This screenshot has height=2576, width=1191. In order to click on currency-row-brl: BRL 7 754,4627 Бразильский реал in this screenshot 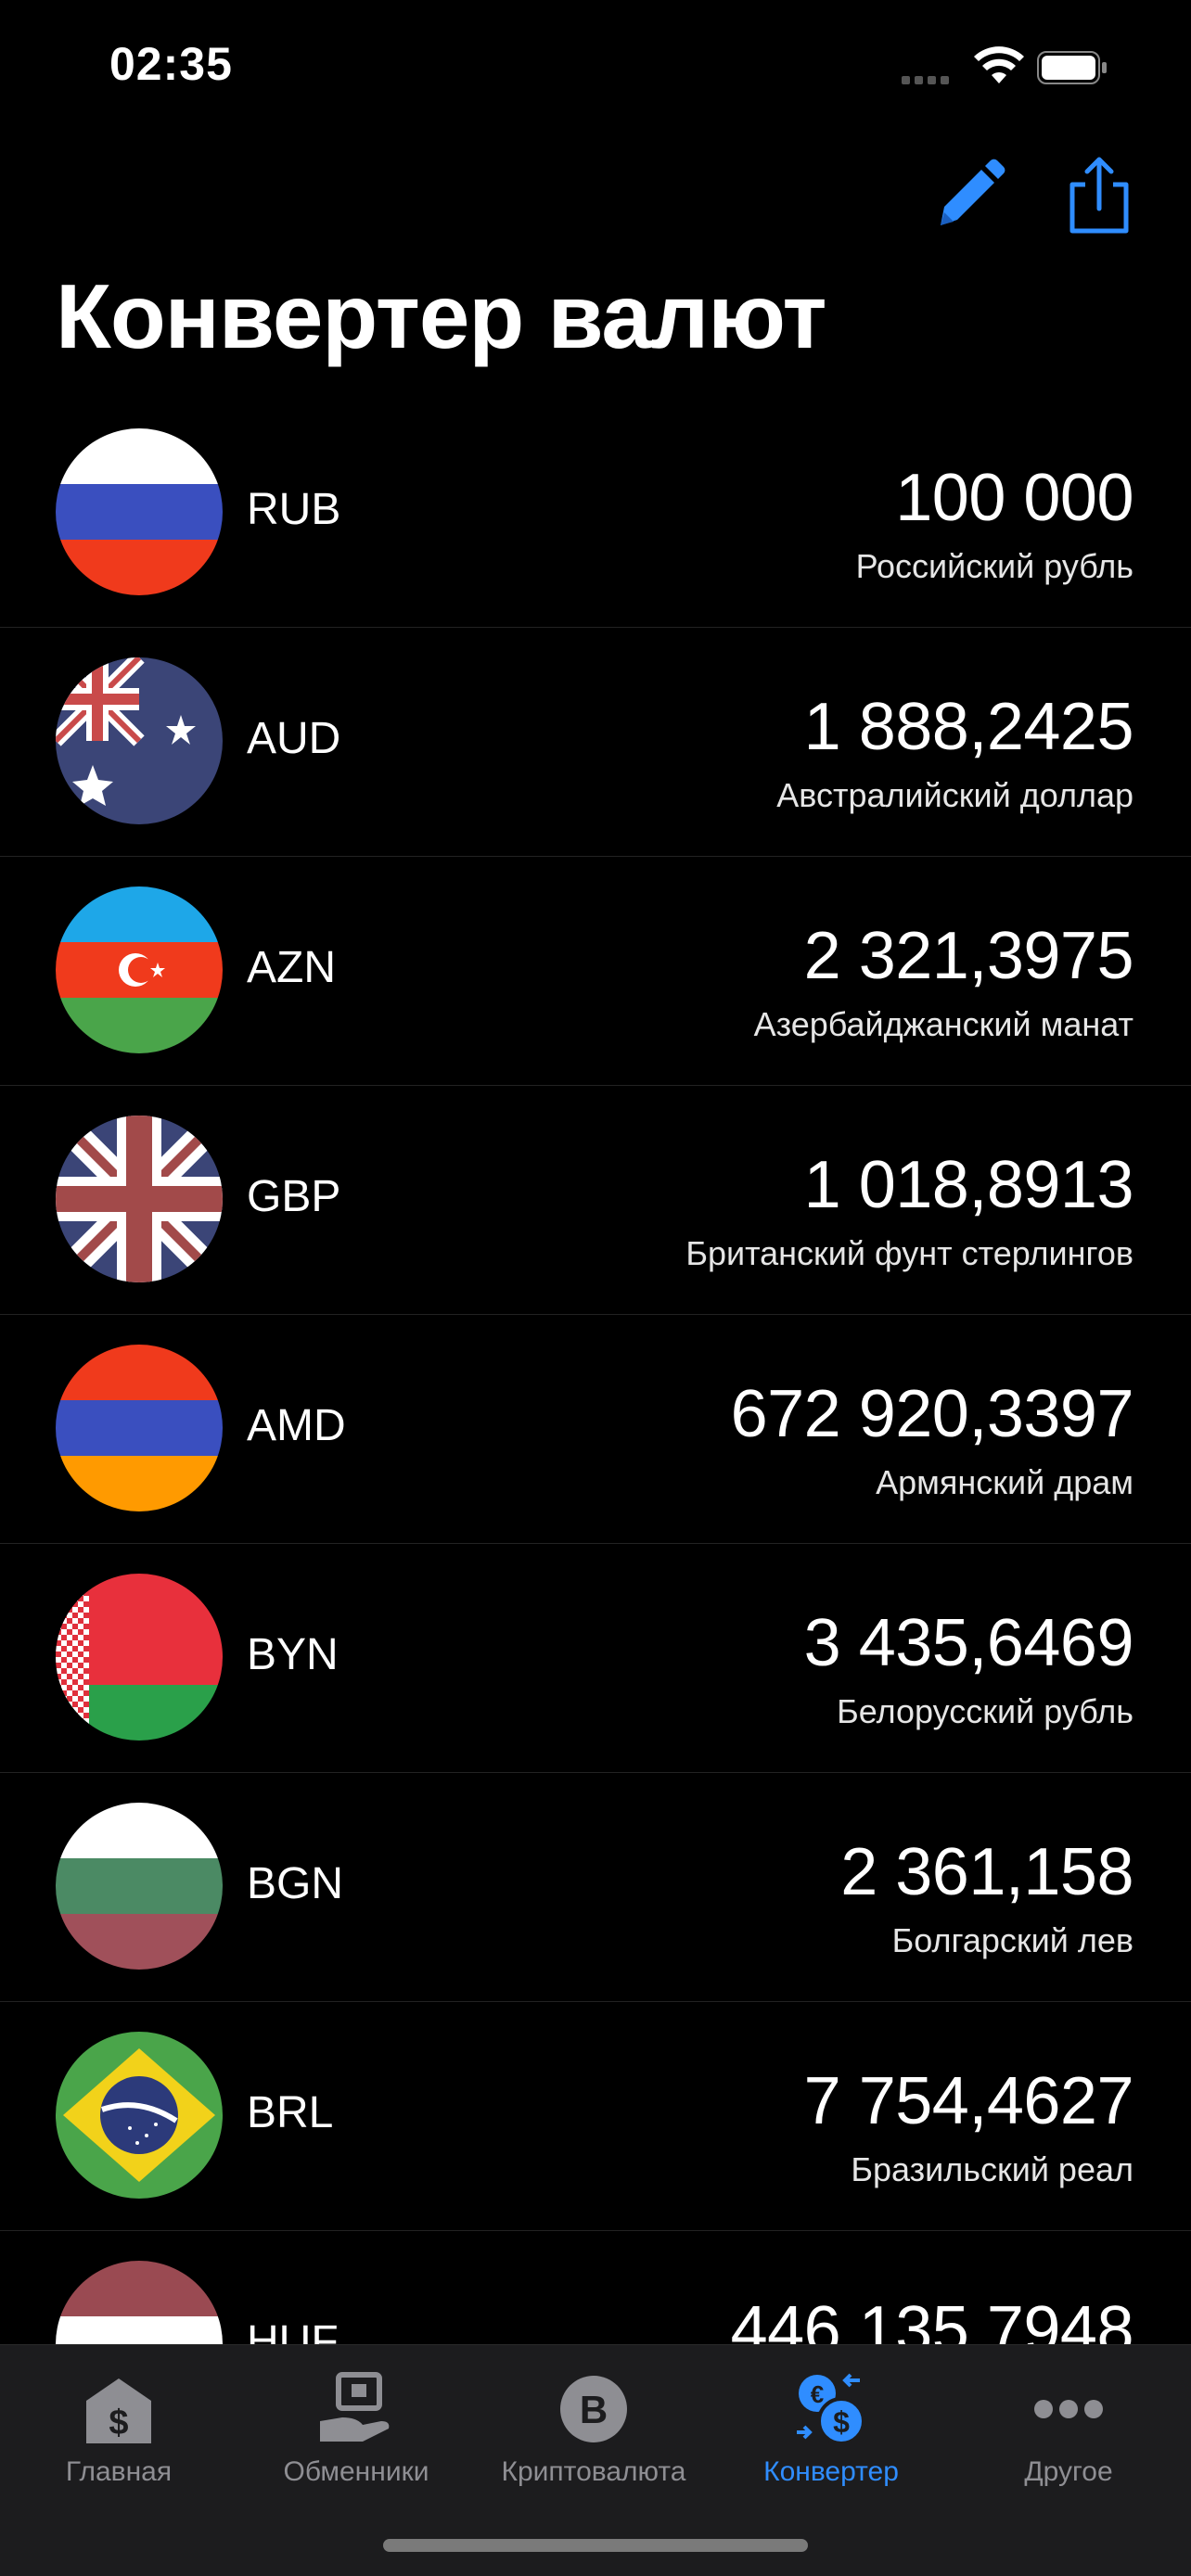, I will do `click(595, 2116)`.